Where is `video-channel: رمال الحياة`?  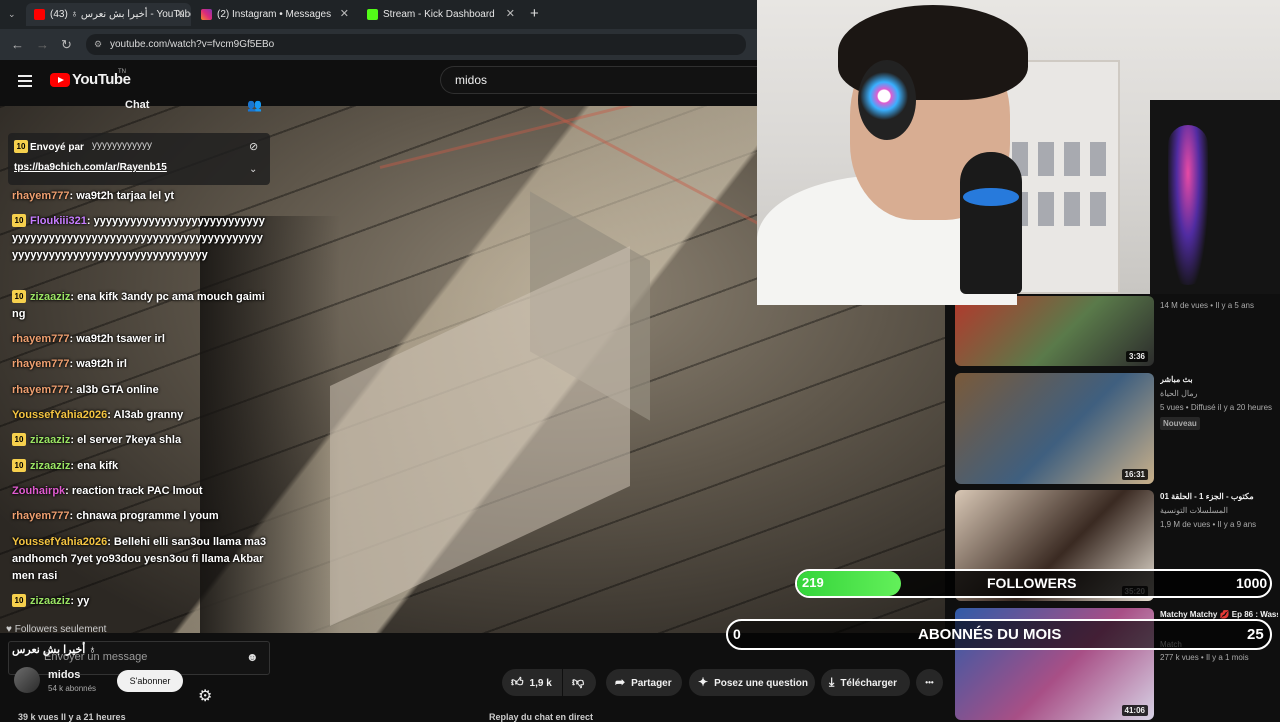
video-channel: رمال الحياة is located at coordinates (1179, 393).